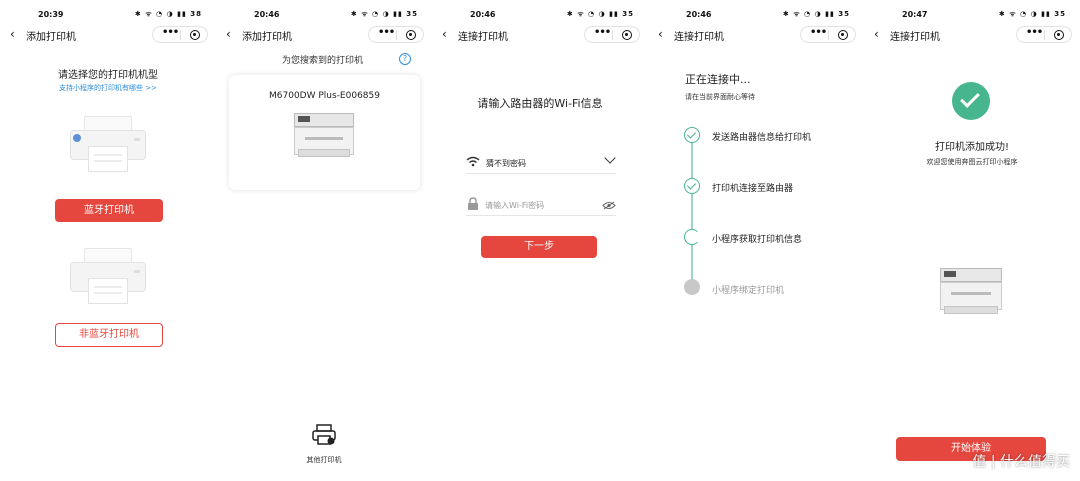 This screenshot has height=481, width=1080. I want to click on wifi-ssid-value: 猜不到密码, so click(506, 163).